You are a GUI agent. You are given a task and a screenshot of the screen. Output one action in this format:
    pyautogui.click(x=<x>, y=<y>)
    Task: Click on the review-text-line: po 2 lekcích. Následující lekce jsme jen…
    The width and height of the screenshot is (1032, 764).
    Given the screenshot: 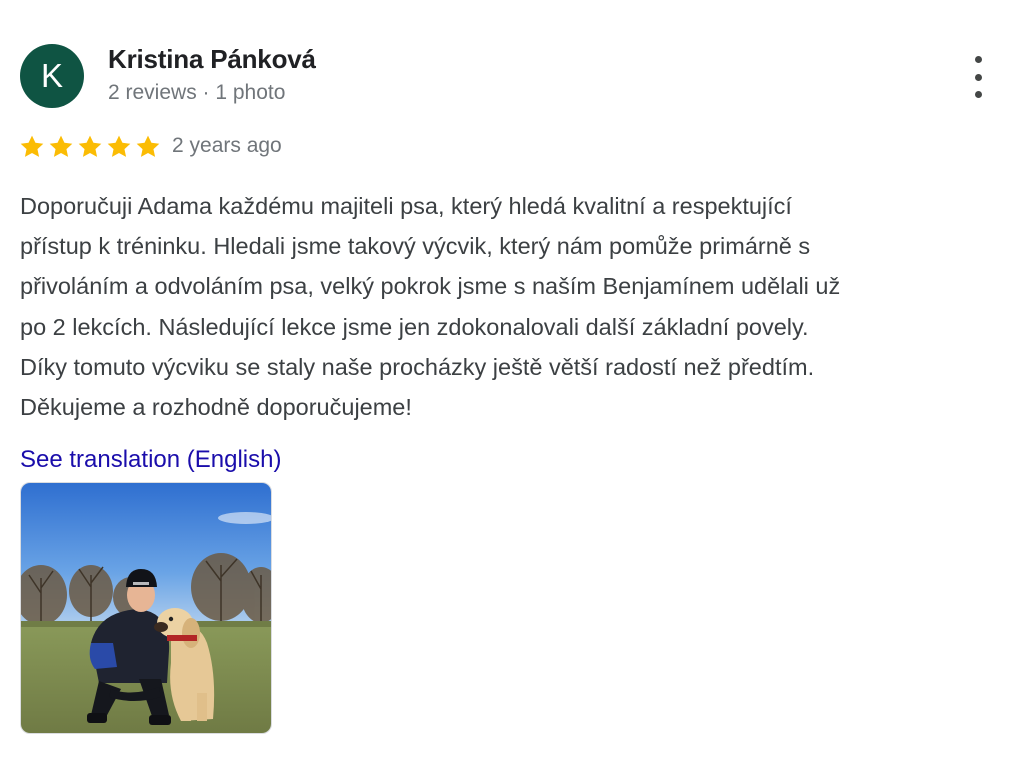 What is the action you would take?
    pyautogui.click(x=414, y=326)
    